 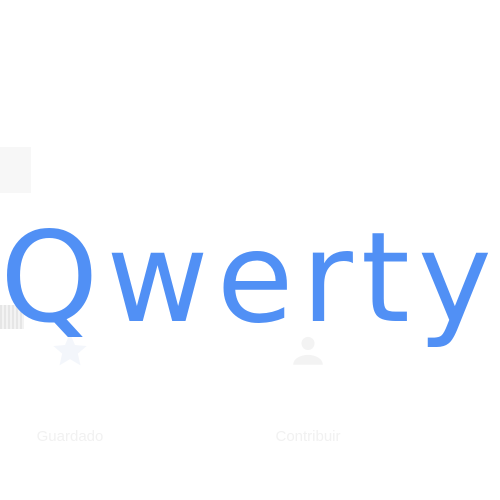 What do you see at coordinates (70, 436) in the screenshot?
I see `nav-label-saved: Guardado` at bounding box center [70, 436].